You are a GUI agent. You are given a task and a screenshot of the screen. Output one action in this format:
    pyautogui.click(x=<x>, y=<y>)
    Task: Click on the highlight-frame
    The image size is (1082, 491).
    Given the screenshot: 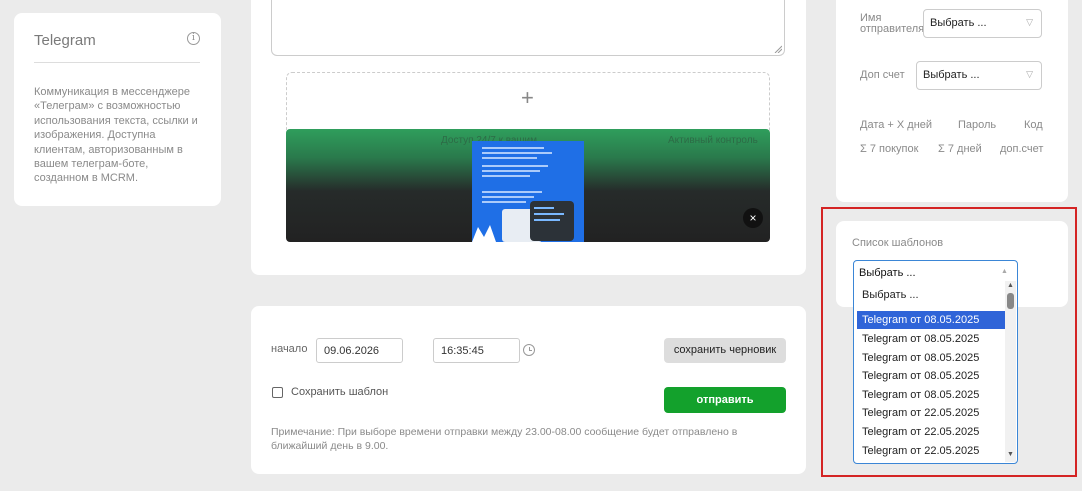 What is the action you would take?
    pyautogui.click(x=949, y=342)
    